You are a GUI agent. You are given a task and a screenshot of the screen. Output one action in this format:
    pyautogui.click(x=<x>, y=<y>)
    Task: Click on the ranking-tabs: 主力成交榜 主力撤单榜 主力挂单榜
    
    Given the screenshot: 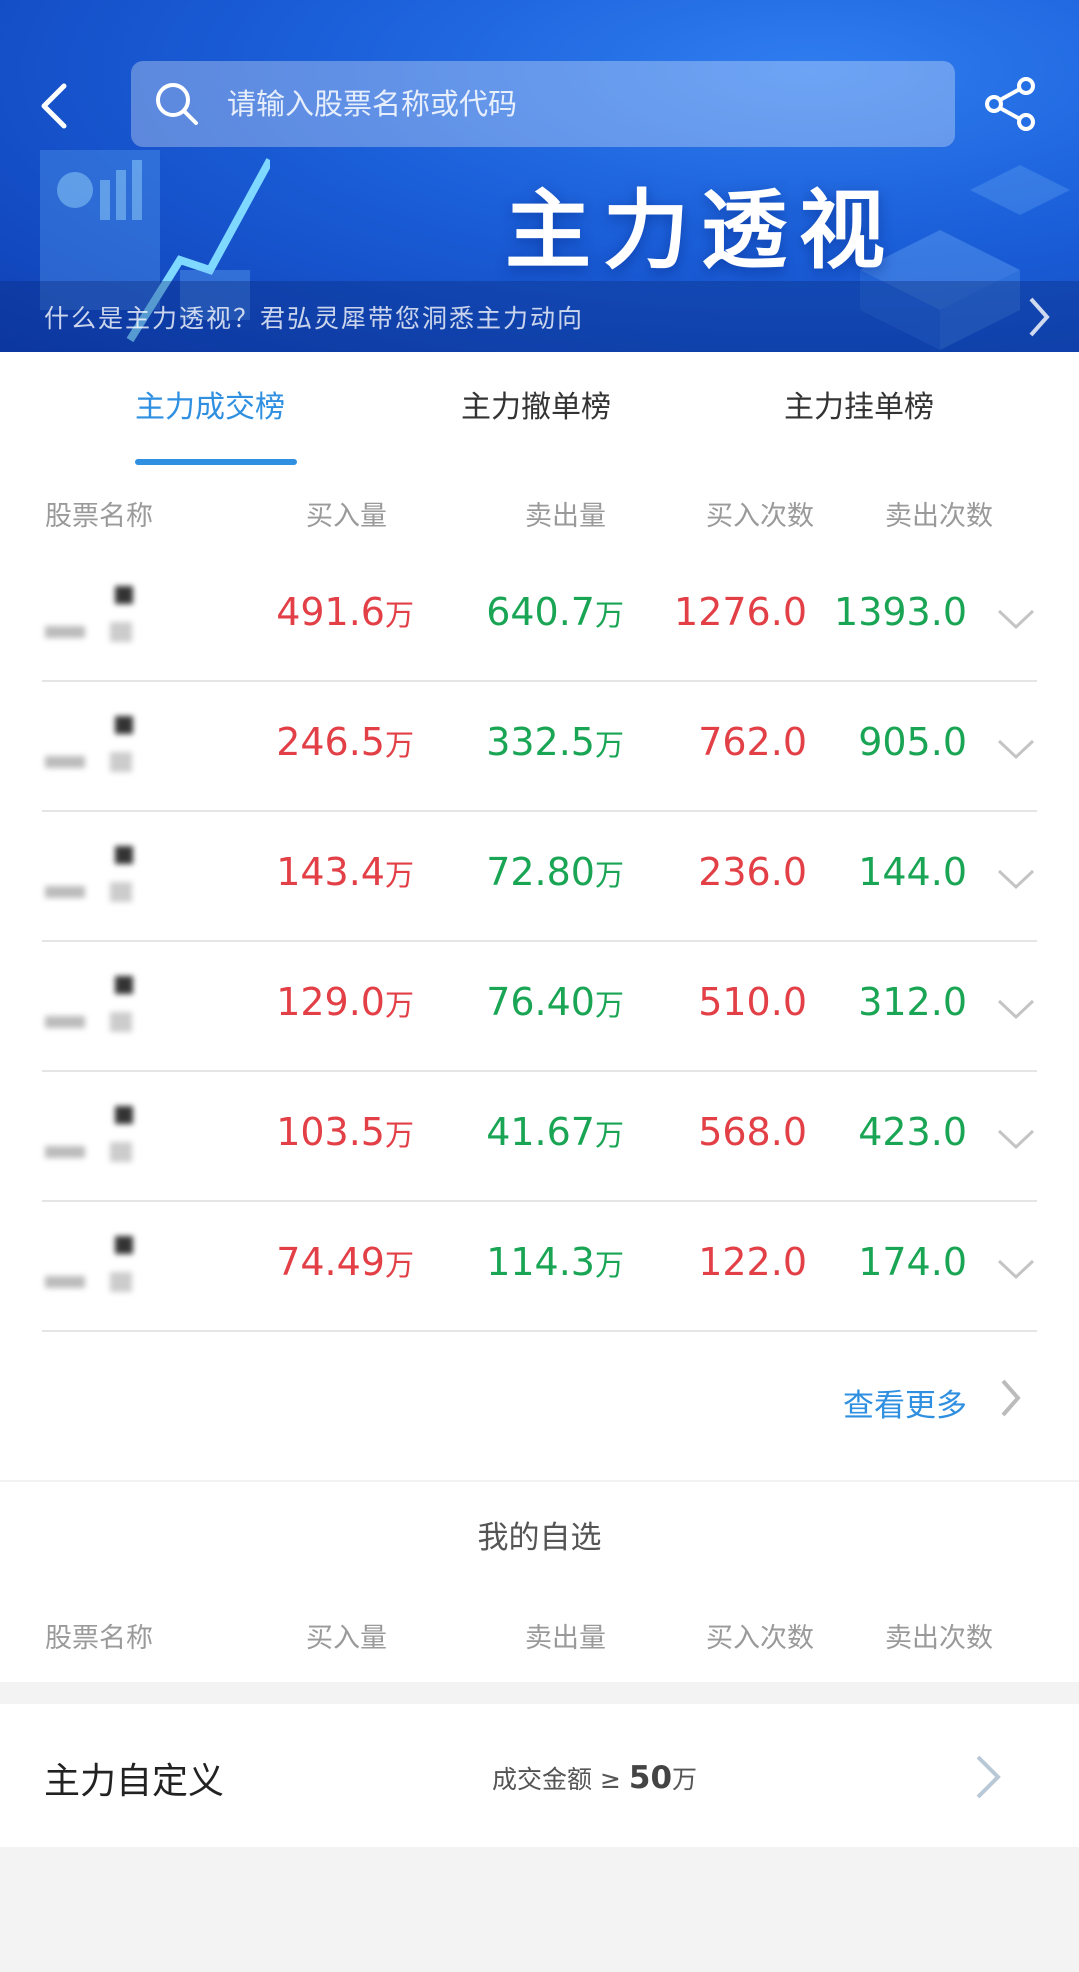 What is the action you would take?
    pyautogui.click(x=539, y=409)
    